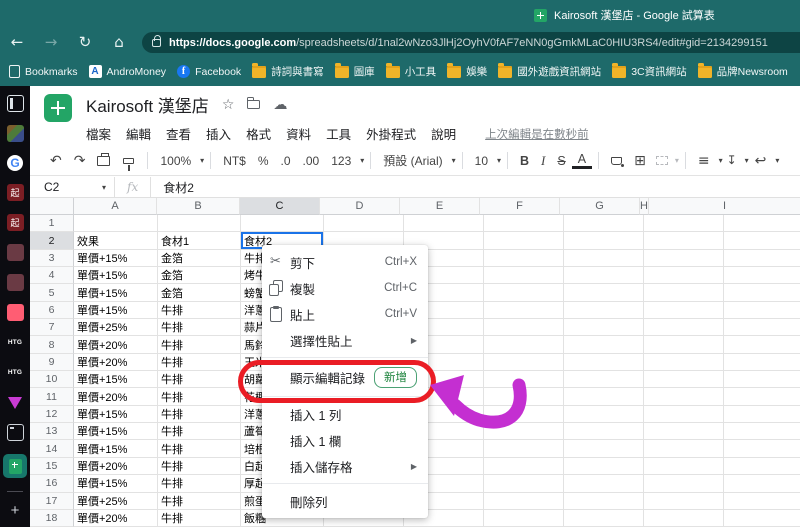 The image size is (800, 527). Describe the element at coordinates (704, 161) in the screenshot. I see `horizontal-align-icon: ≡` at that location.